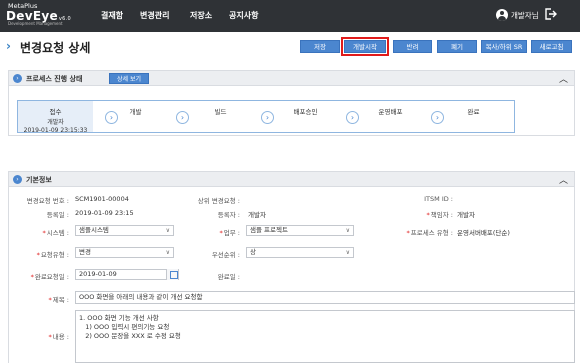  I want to click on detail-view-button: 상세 보기, so click(129, 78).